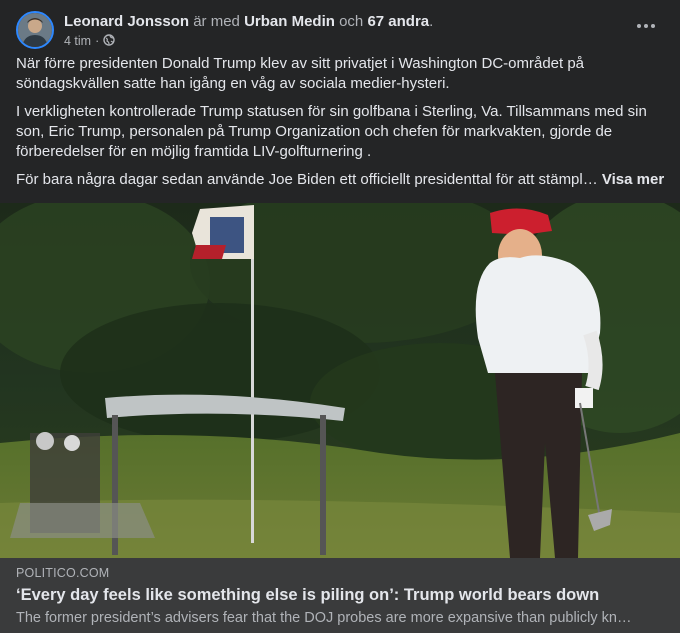 This screenshot has width=680, height=633. Describe the element at coordinates (351, 21) in the screenshot. I see `and-text: och` at that location.